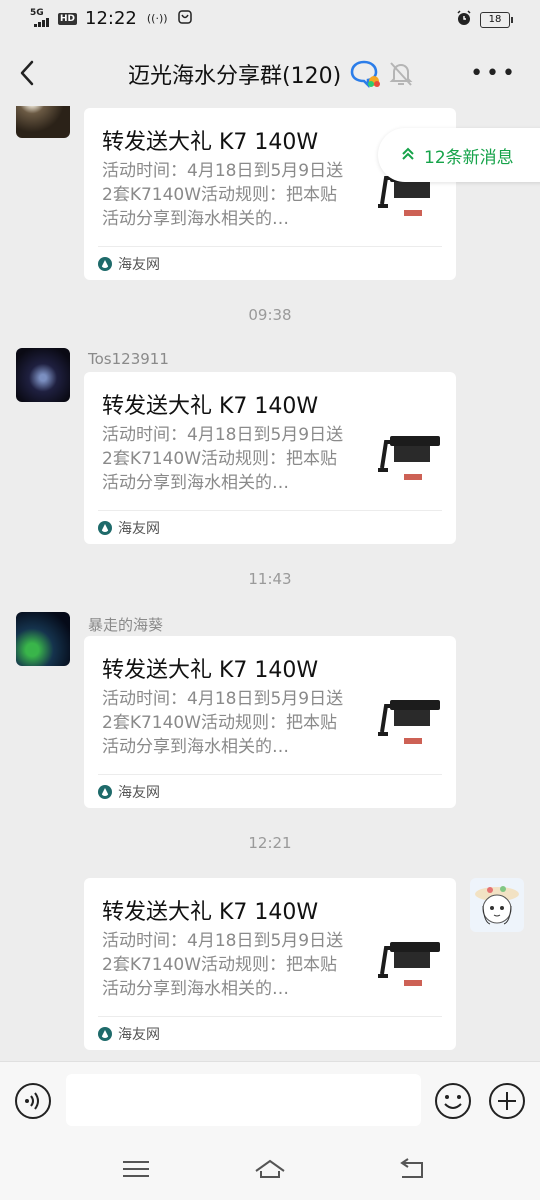 The image size is (540, 1200). I want to click on more-icon: •••, so click(494, 73).